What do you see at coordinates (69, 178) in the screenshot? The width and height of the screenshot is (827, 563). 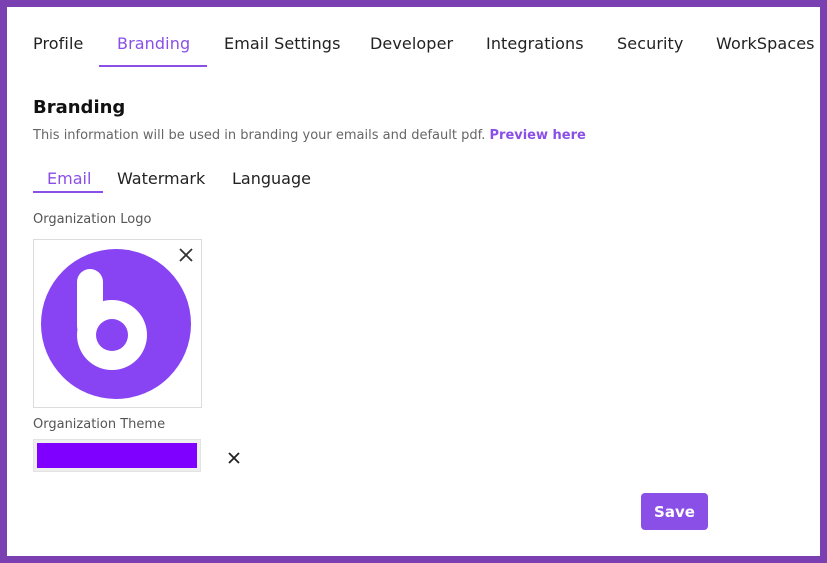 I see `subtab-email: Email` at bounding box center [69, 178].